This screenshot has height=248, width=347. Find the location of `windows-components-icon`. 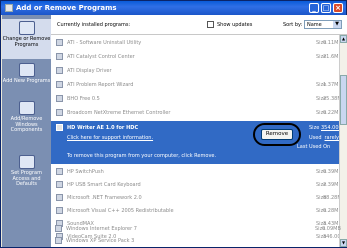

windows-components-icon is located at coordinates (26, 108).